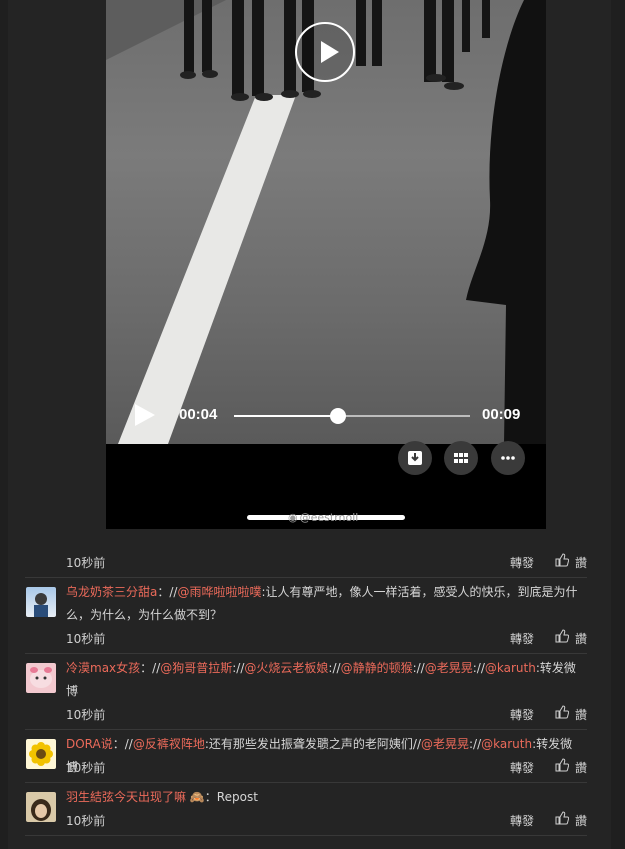  What do you see at coordinates (501, 414) in the screenshot?
I see `duration: 00:09` at bounding box center [501, 414].